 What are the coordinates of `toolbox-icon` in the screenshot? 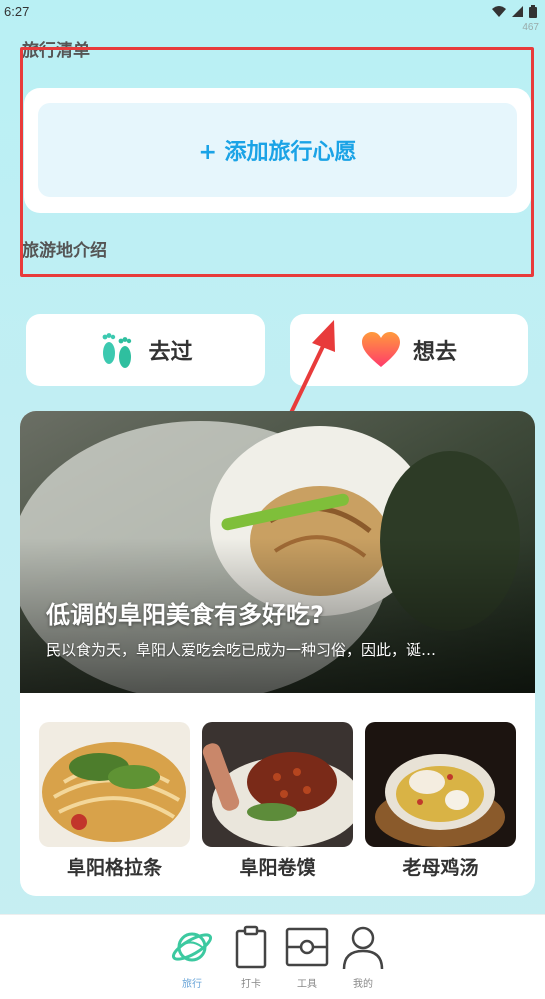 It's located at (307, 947).